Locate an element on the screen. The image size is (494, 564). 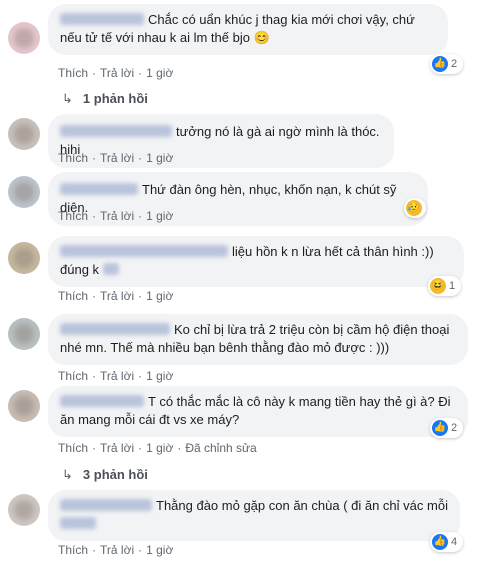
reaction-number: 4 is located at coordinates (454, 542).